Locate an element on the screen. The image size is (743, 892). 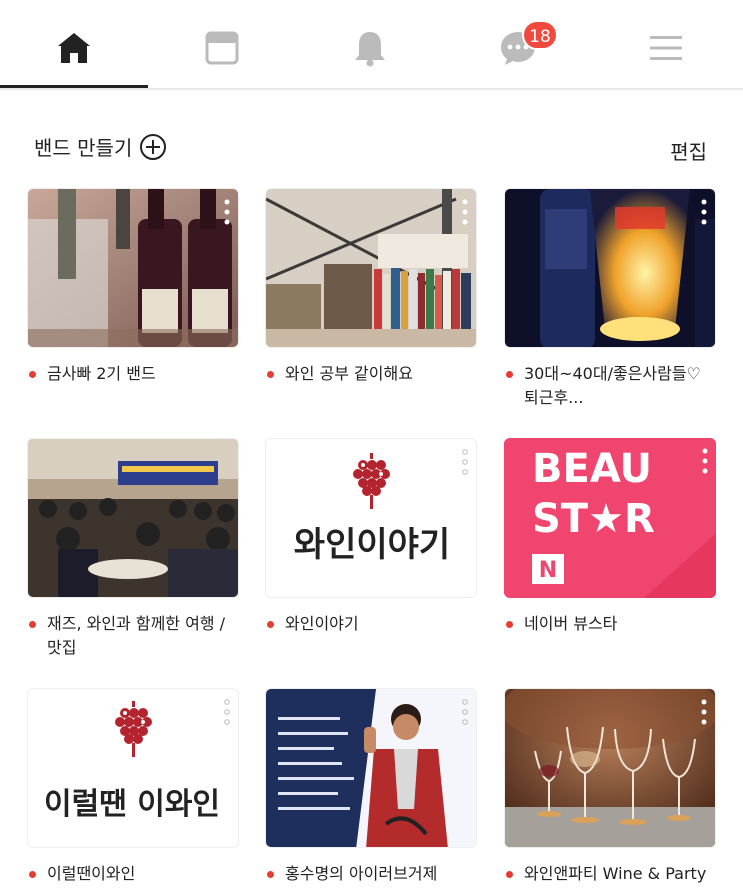
top-navigation: 18 is located at coordinates (371, 45).